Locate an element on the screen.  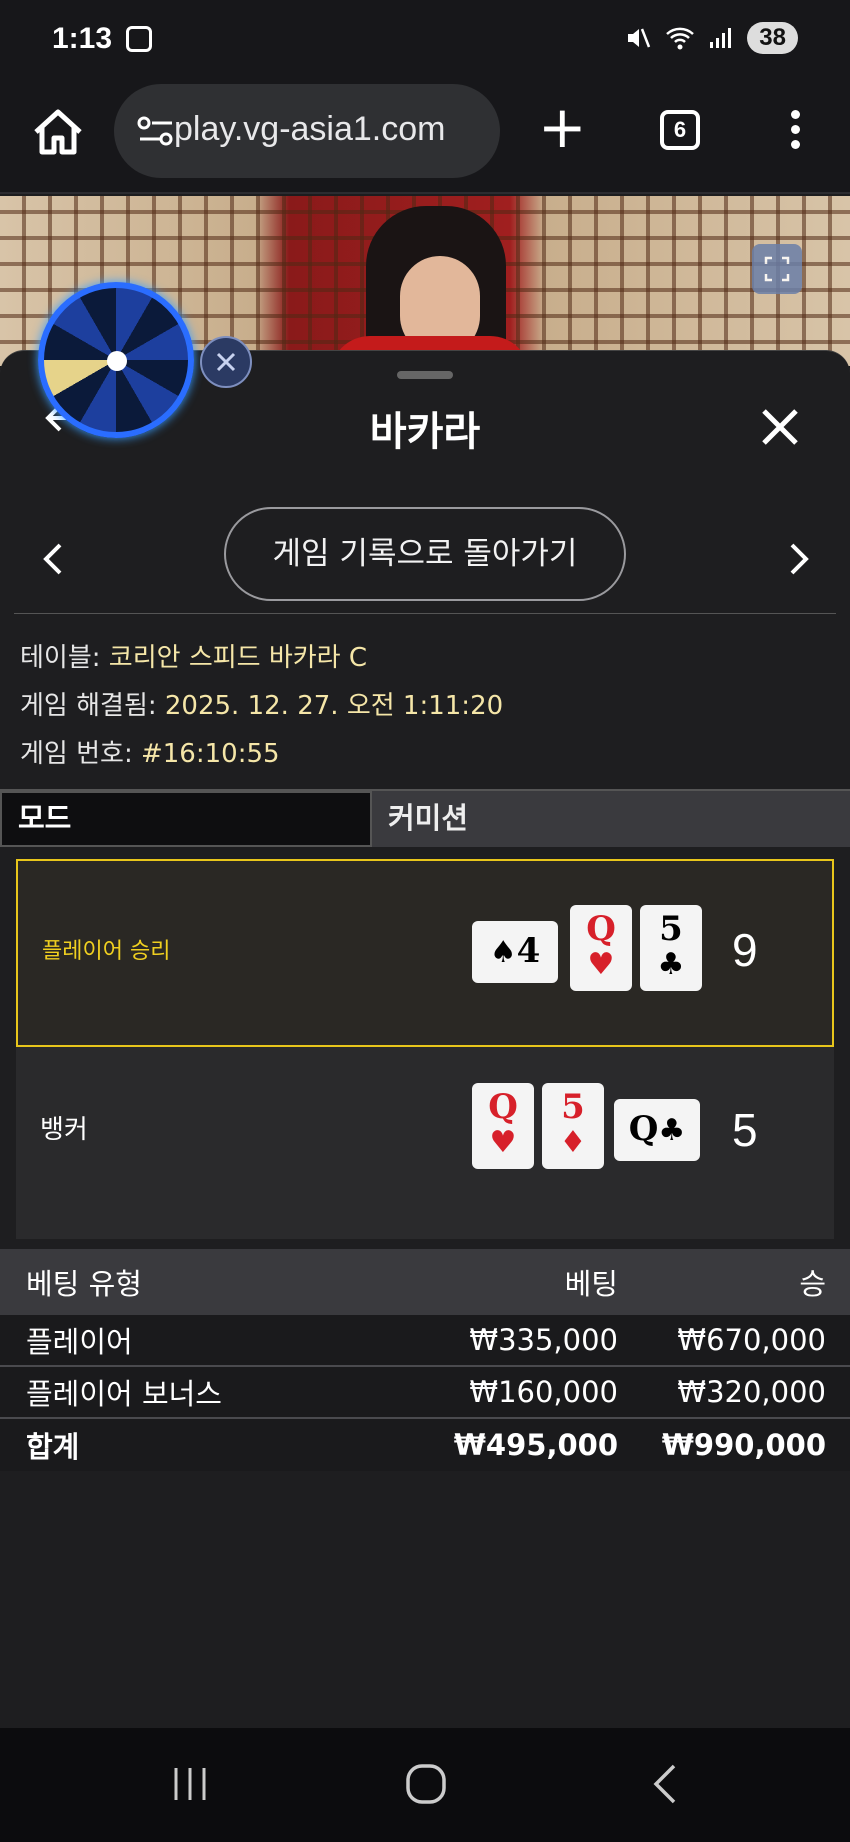
table-info: 테이블: 코리안 스피드 바카라 C is located at coordinates (193, 655).